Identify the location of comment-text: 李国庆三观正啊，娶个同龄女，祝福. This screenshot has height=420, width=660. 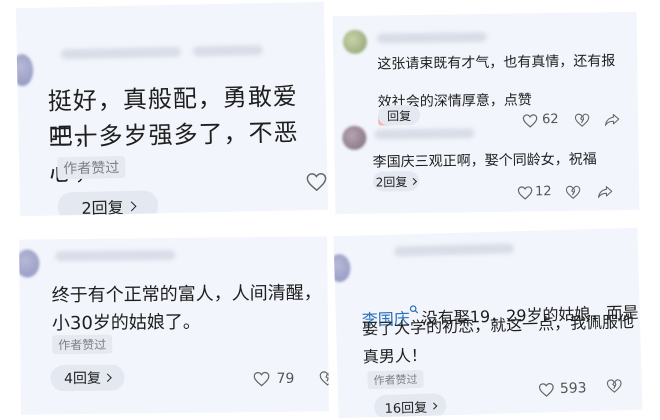
(484, 161).